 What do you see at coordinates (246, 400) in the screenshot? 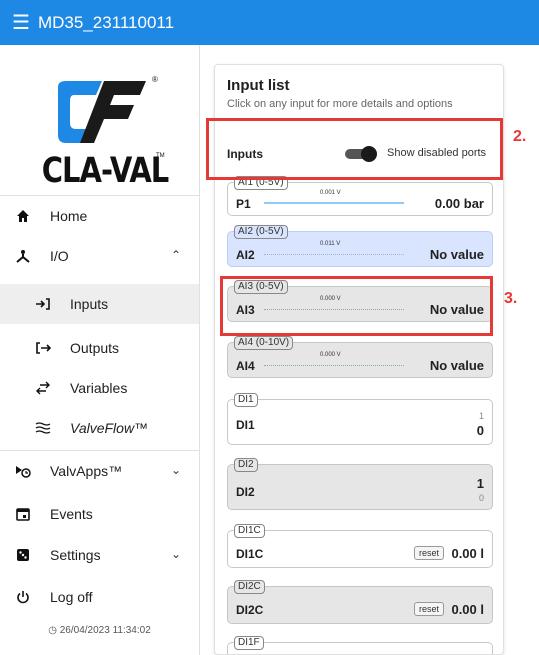
I see `port-tag: DI1` at bounding box center [246, 400].